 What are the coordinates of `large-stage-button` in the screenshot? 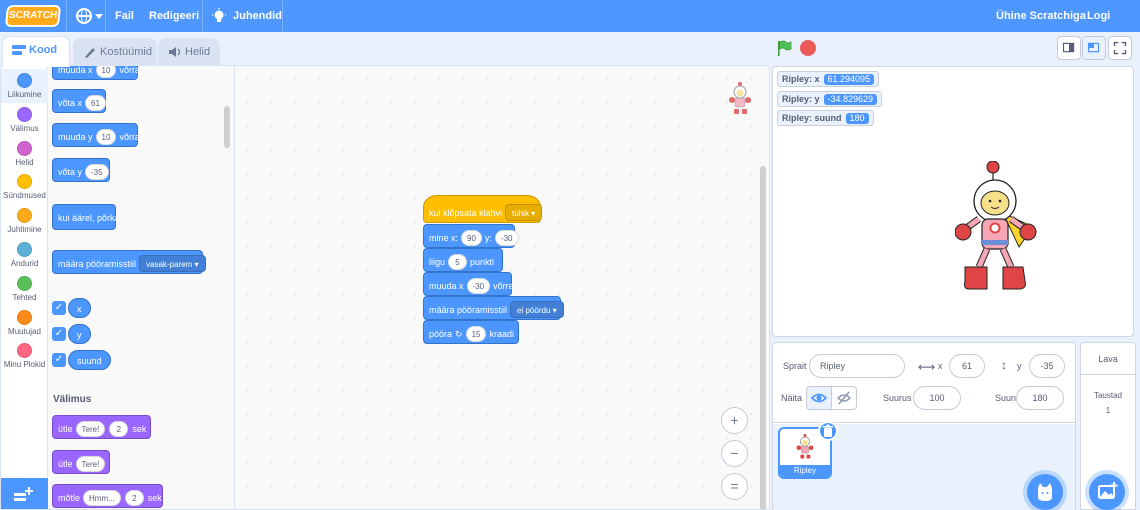 It's located at (1094, 48).